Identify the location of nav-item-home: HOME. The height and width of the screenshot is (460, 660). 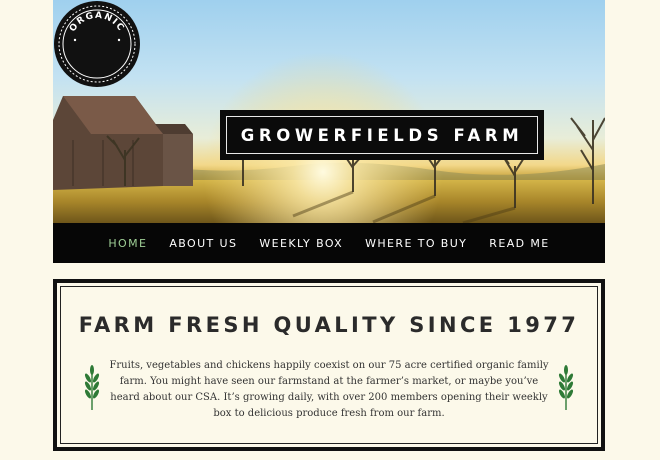
(127, 243).